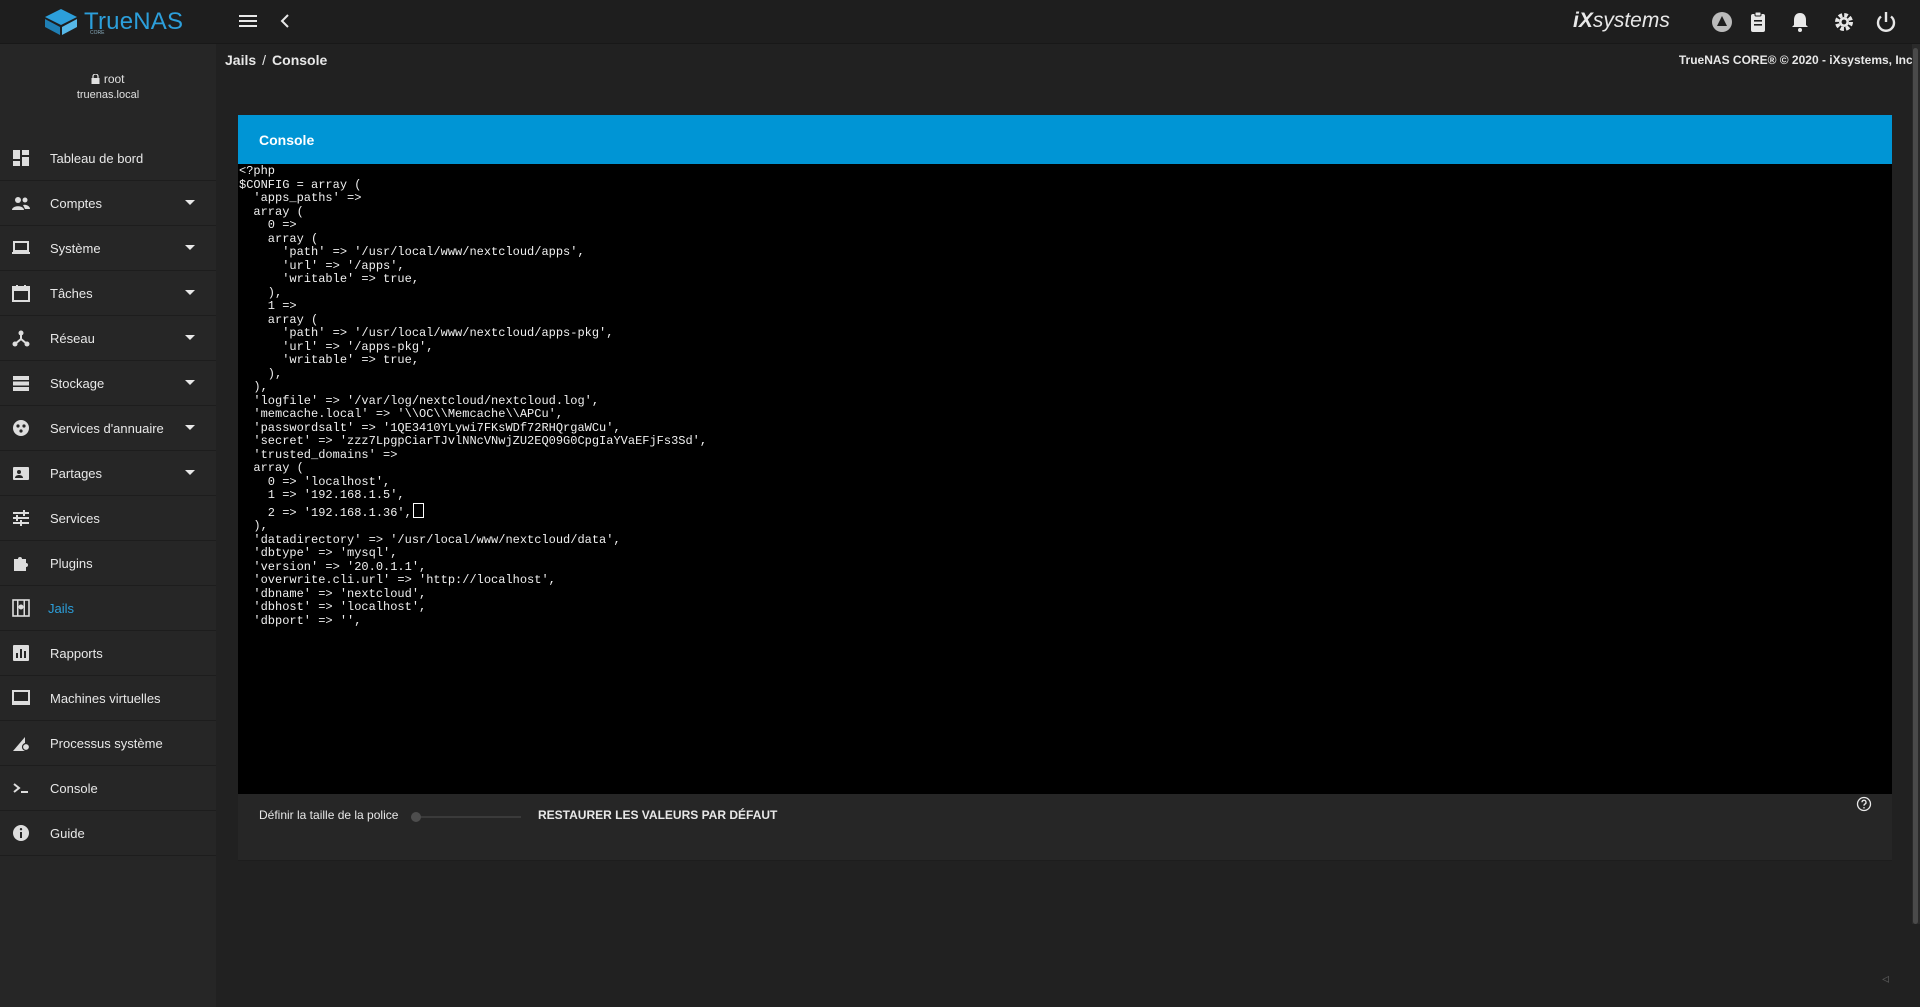 Image resolution: width=1920 pixels, height=1007 pixels. Describe the element at coordinates (97, 33) in the screenshot. I see `logo-subtitle: CORE` at that location.